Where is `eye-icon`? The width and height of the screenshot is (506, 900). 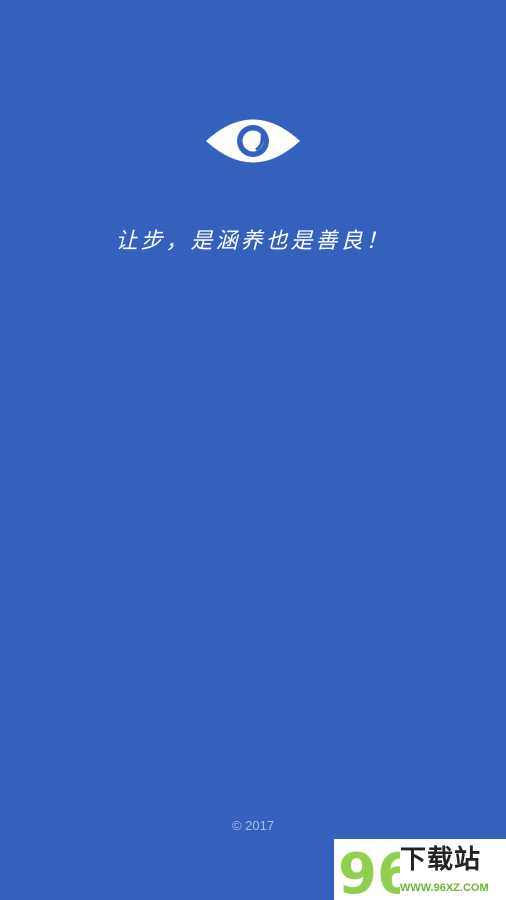 eye-icon is located at coordinates (253, 141).